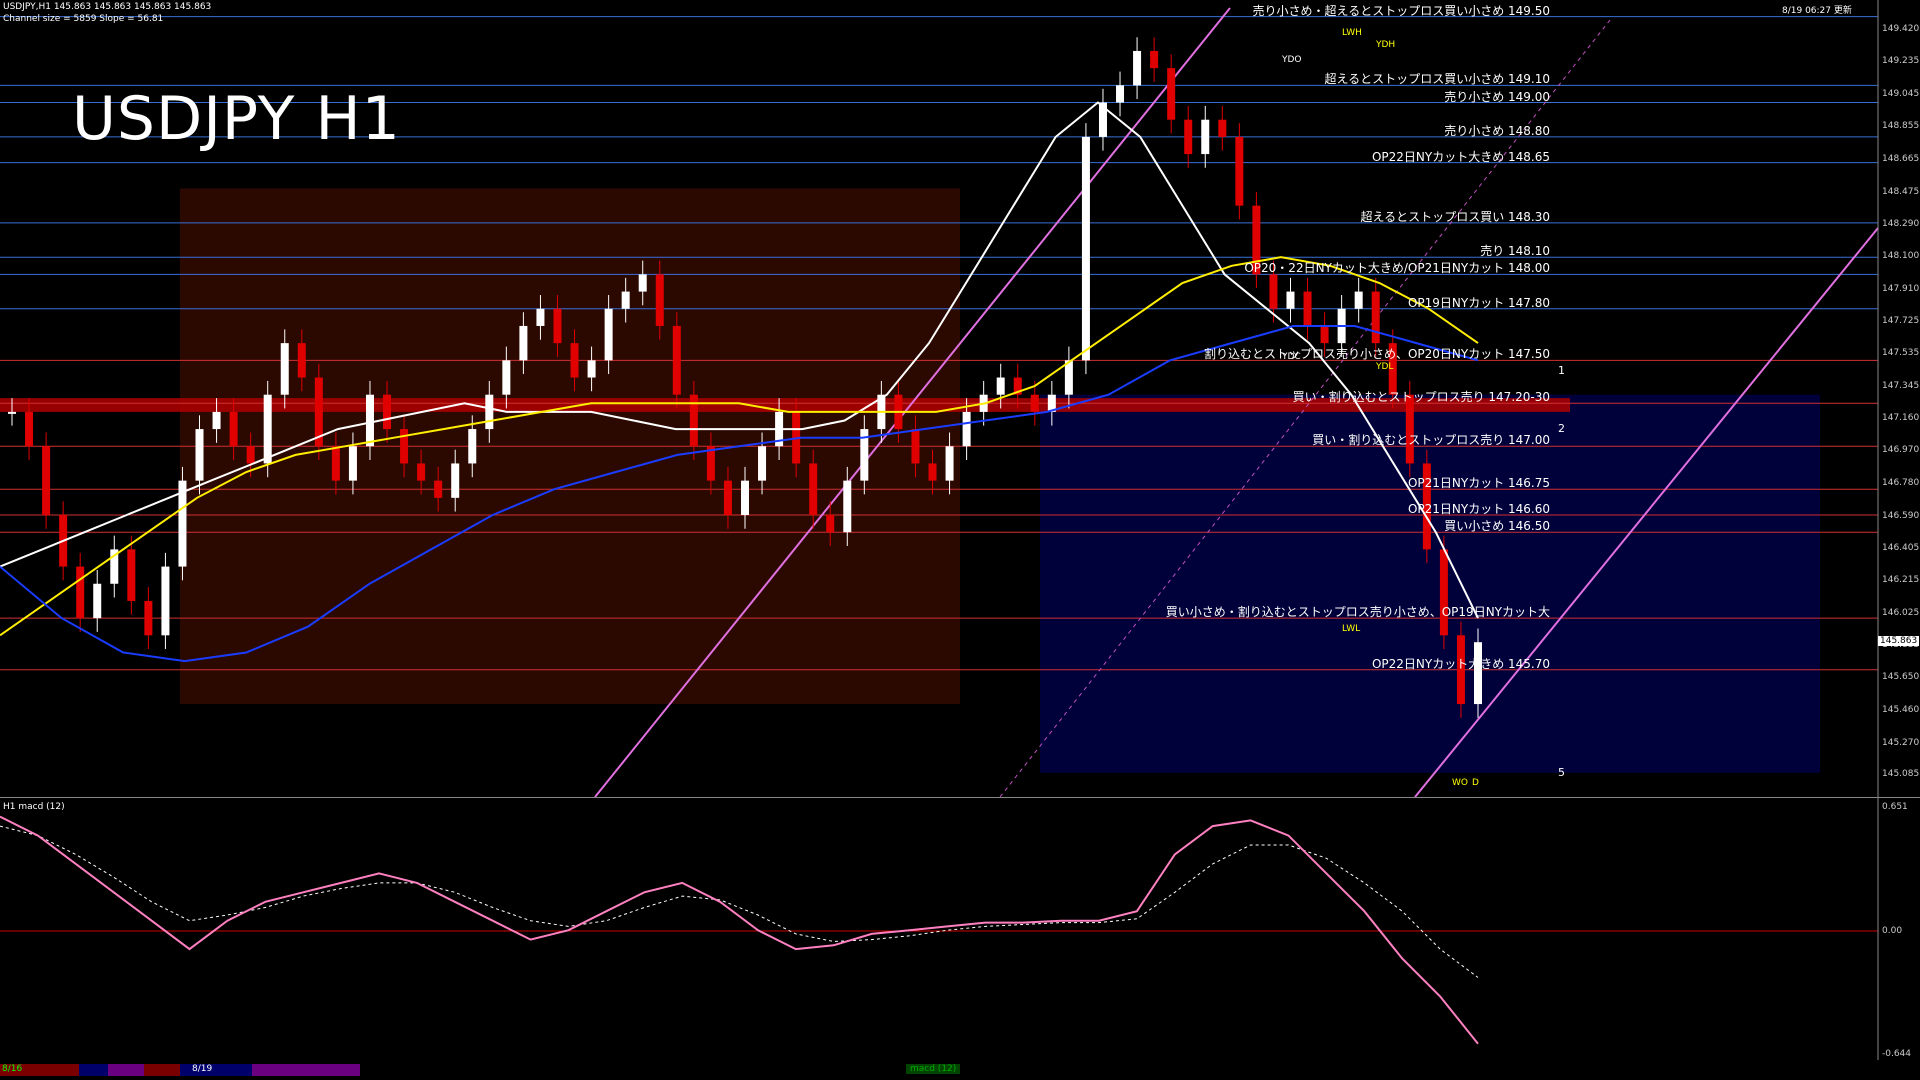 Image resolution: width=1920 pixels, height=1080 pixels. What do you see at coordinates (1901, 774) in the screenshot?
I see `price-axis-tick: 145.085` at bounding box center [1901, 774].